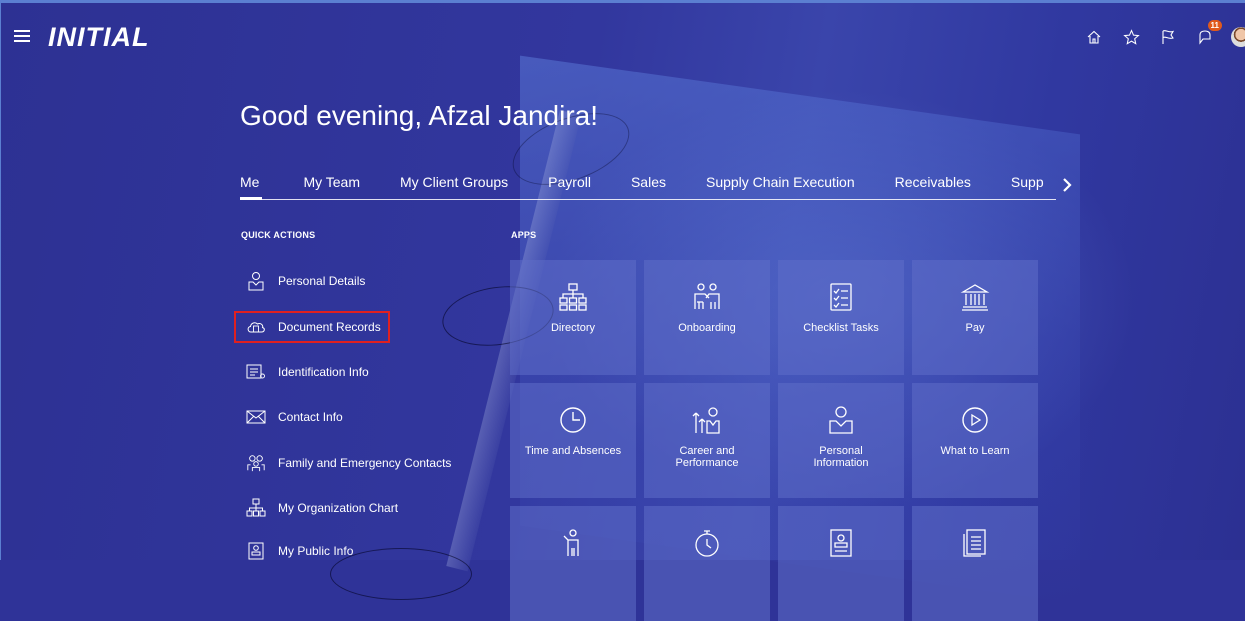  What do you see at coordinates (841, 543) in the screenshot?
I see `badge-icon` at bounding box center [841, 543].